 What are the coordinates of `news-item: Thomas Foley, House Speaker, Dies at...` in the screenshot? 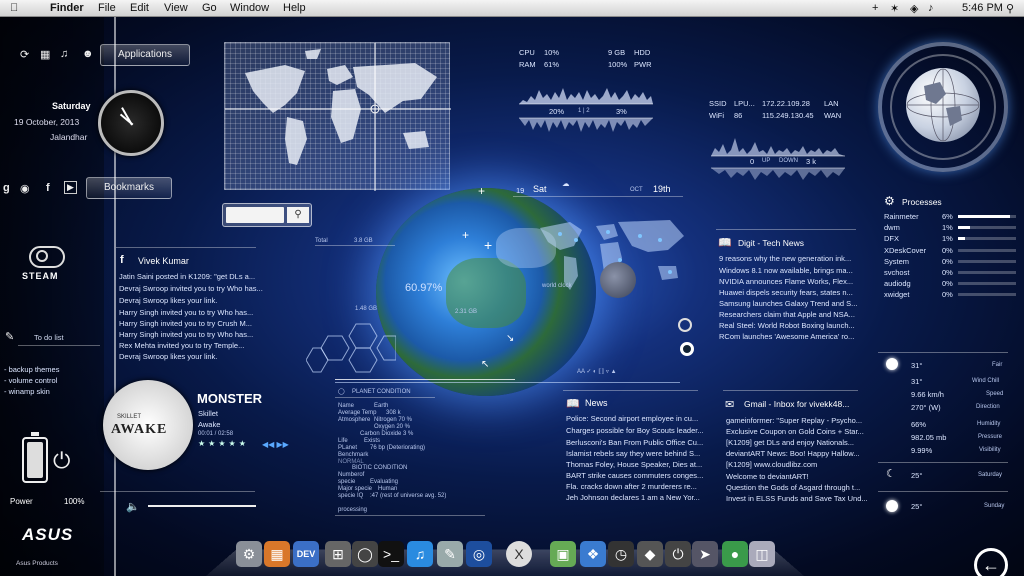 It's located at (634, 464).